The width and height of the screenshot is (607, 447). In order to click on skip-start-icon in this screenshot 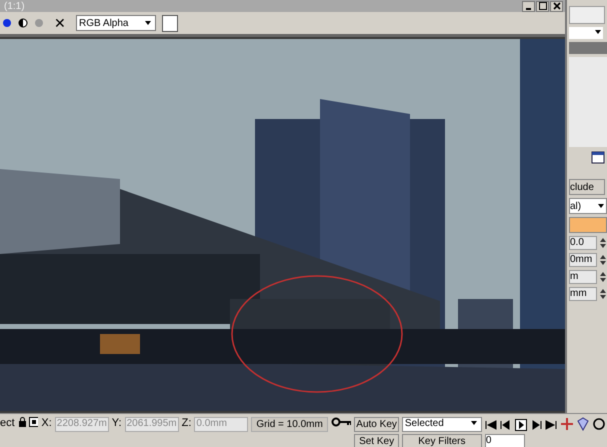, I will do `click(490, 425)`.